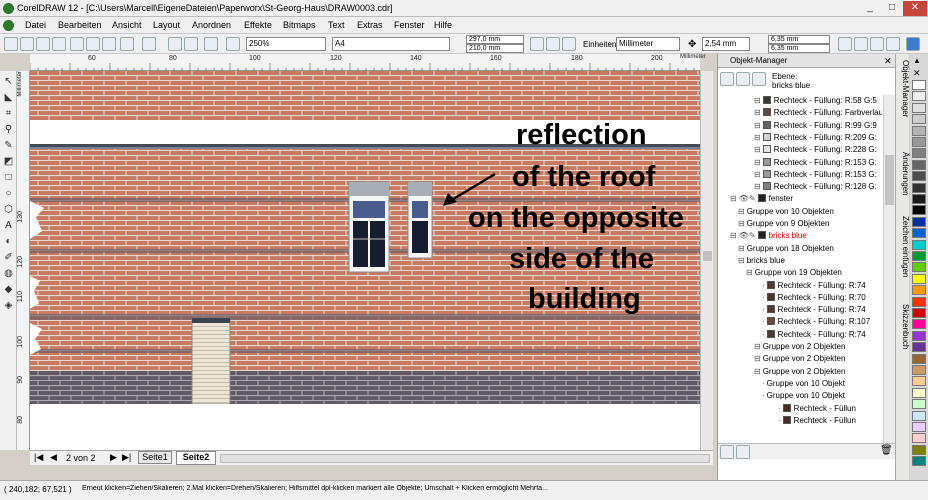 The image size is (928, 500). What do you see at coordinates (370, 25) in the screenshot?
I see `menu-extras: Extras` at bounding box center [370, 25].